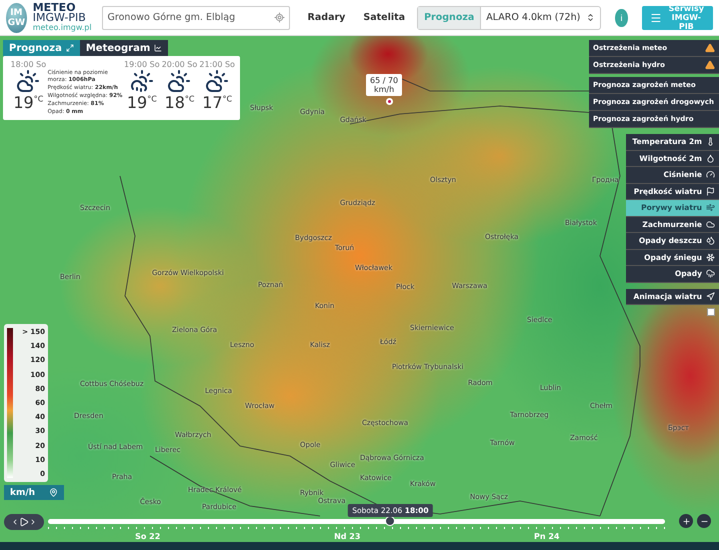 This screenshot has height=550, width=719. I want to click on locate-icon, so click(279, 17).